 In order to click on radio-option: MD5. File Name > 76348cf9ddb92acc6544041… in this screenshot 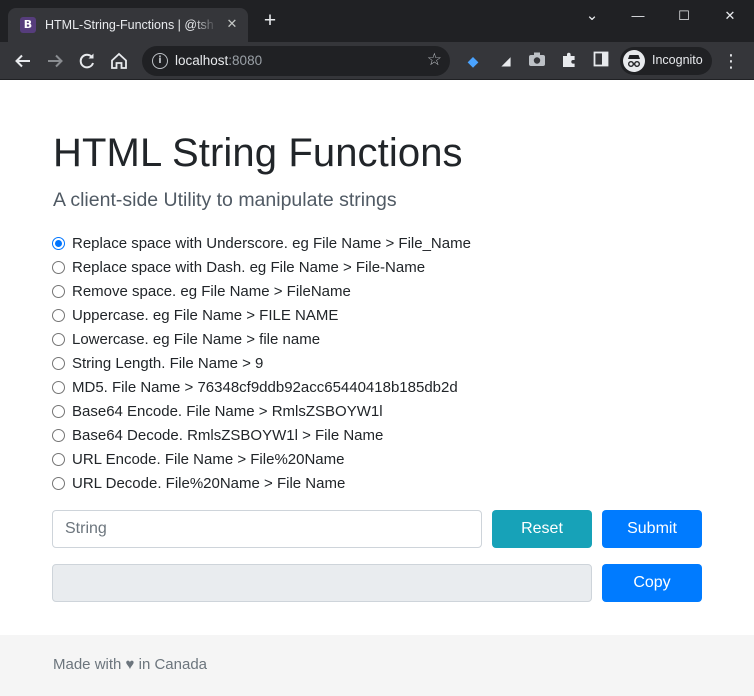, I will do `click(261, 387)`.